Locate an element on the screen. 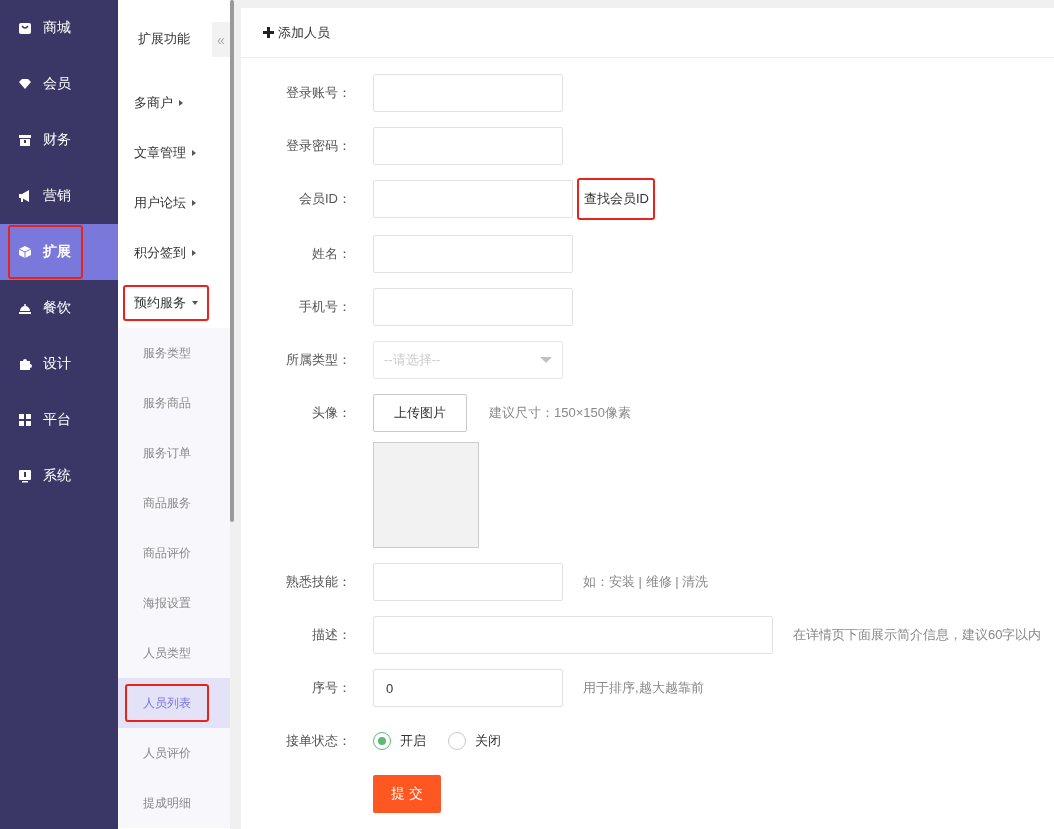 Image resolution: width=1054 pixels, height=829 pixels. hint-text: 在详情页下面展示简介信息，建议60字以内 is located at coordinates (917, 635).